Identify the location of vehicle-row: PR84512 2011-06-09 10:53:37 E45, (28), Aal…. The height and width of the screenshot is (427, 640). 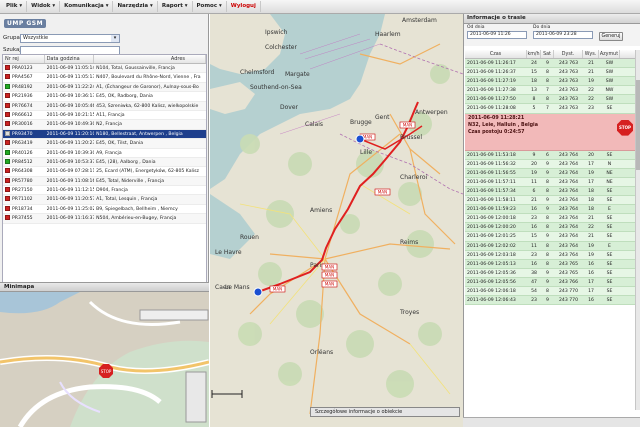
(104, 162).